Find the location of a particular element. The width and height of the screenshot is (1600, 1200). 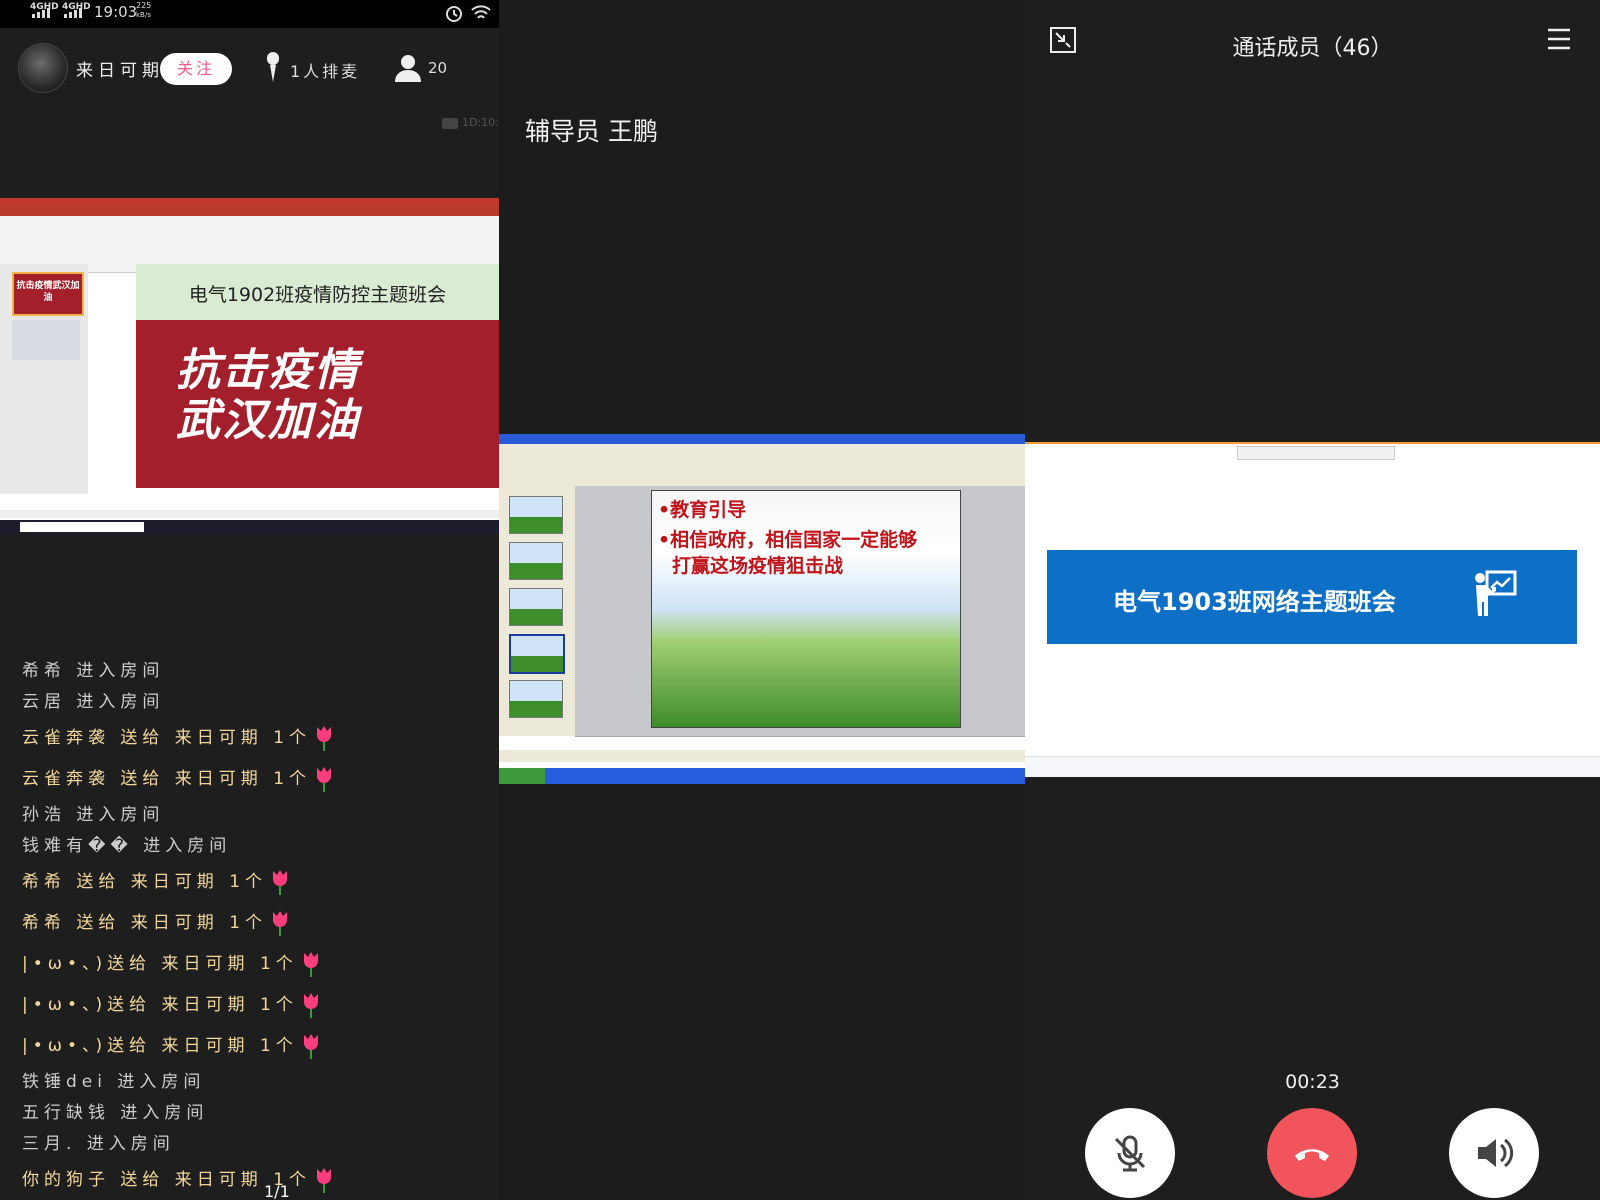

screen-share-powerpoint-xp: •教育引导 •相信政府，相信国家一定能够 打赢这场疫情狙击战 is located at coordinates (762, 609).